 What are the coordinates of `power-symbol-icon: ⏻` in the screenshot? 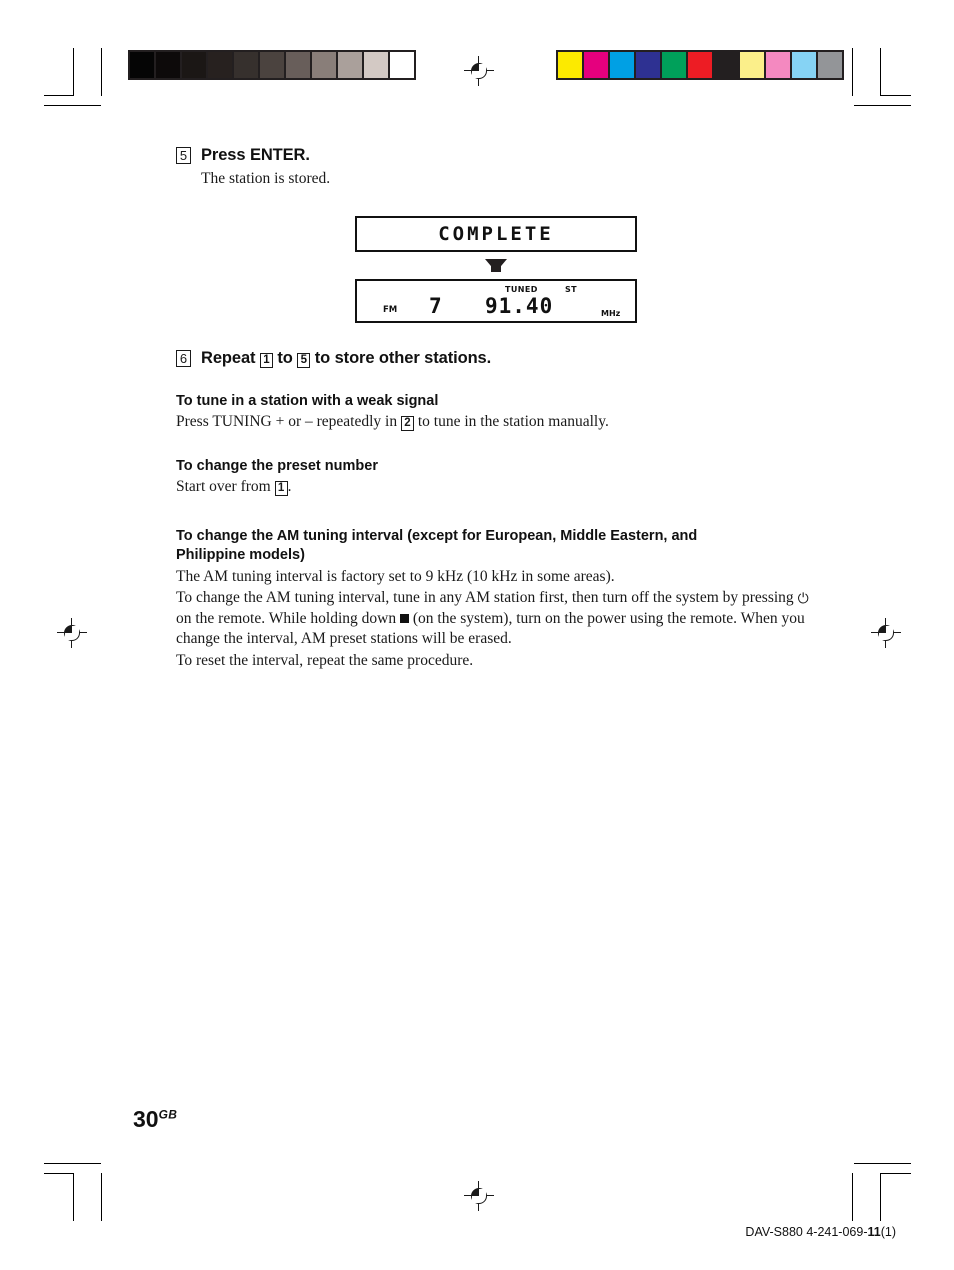 It's located at (803, 599).